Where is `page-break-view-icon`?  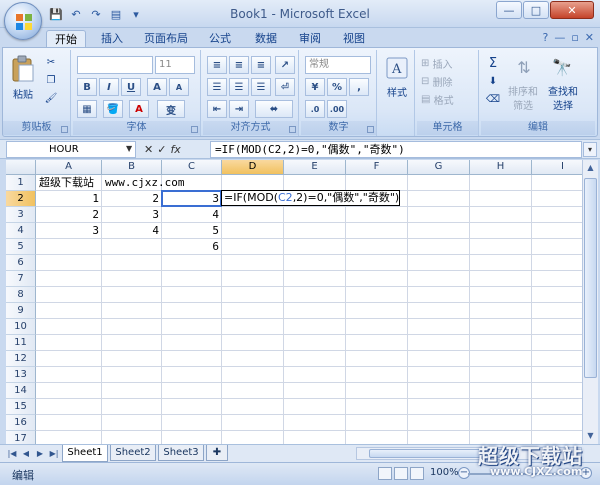 page-break-view-icon is located at coordinates (417, 473).